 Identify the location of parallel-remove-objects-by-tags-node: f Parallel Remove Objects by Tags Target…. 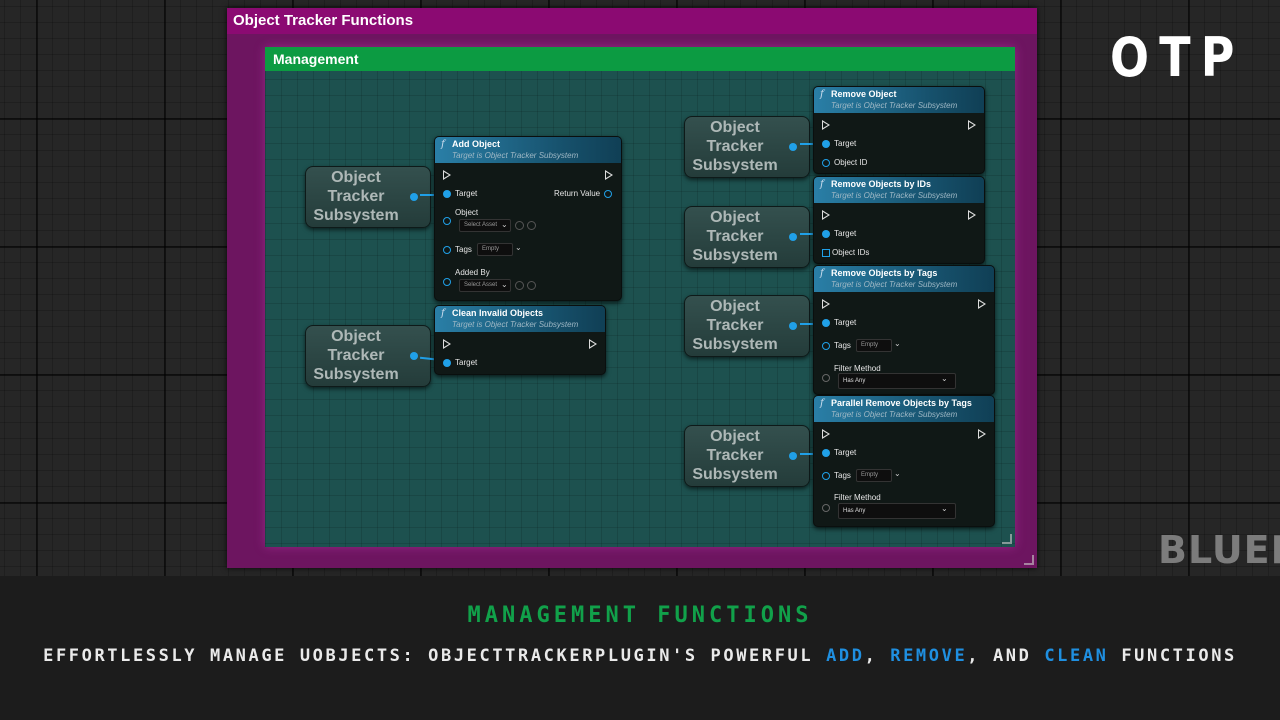
(904, 461).